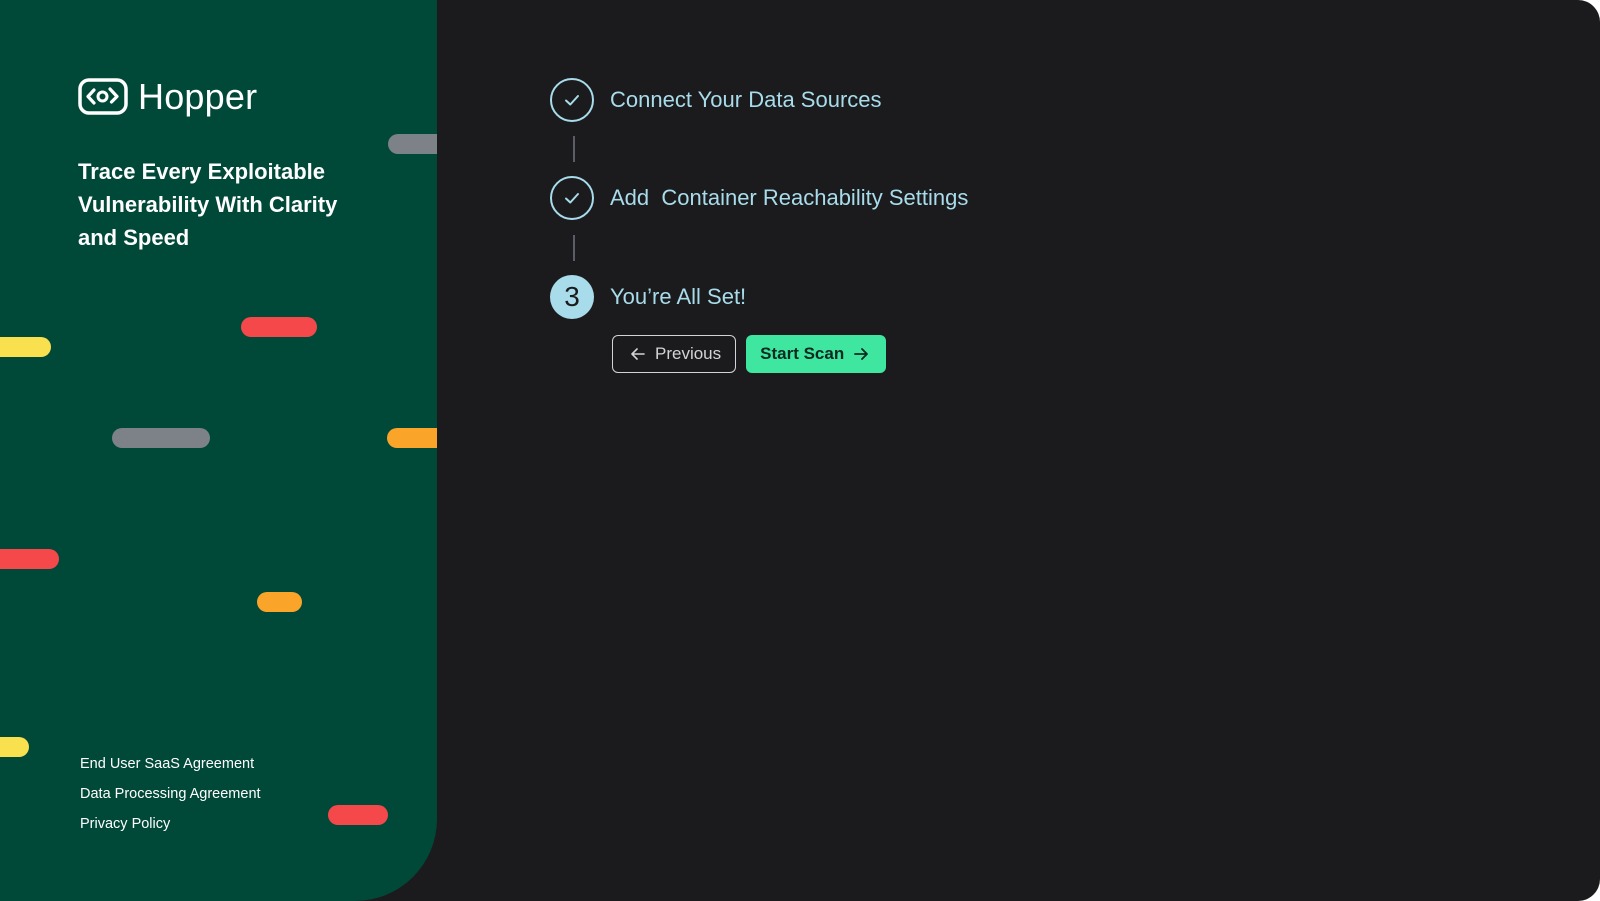  I want to click on previous-button: Previous, so click(674, 354).